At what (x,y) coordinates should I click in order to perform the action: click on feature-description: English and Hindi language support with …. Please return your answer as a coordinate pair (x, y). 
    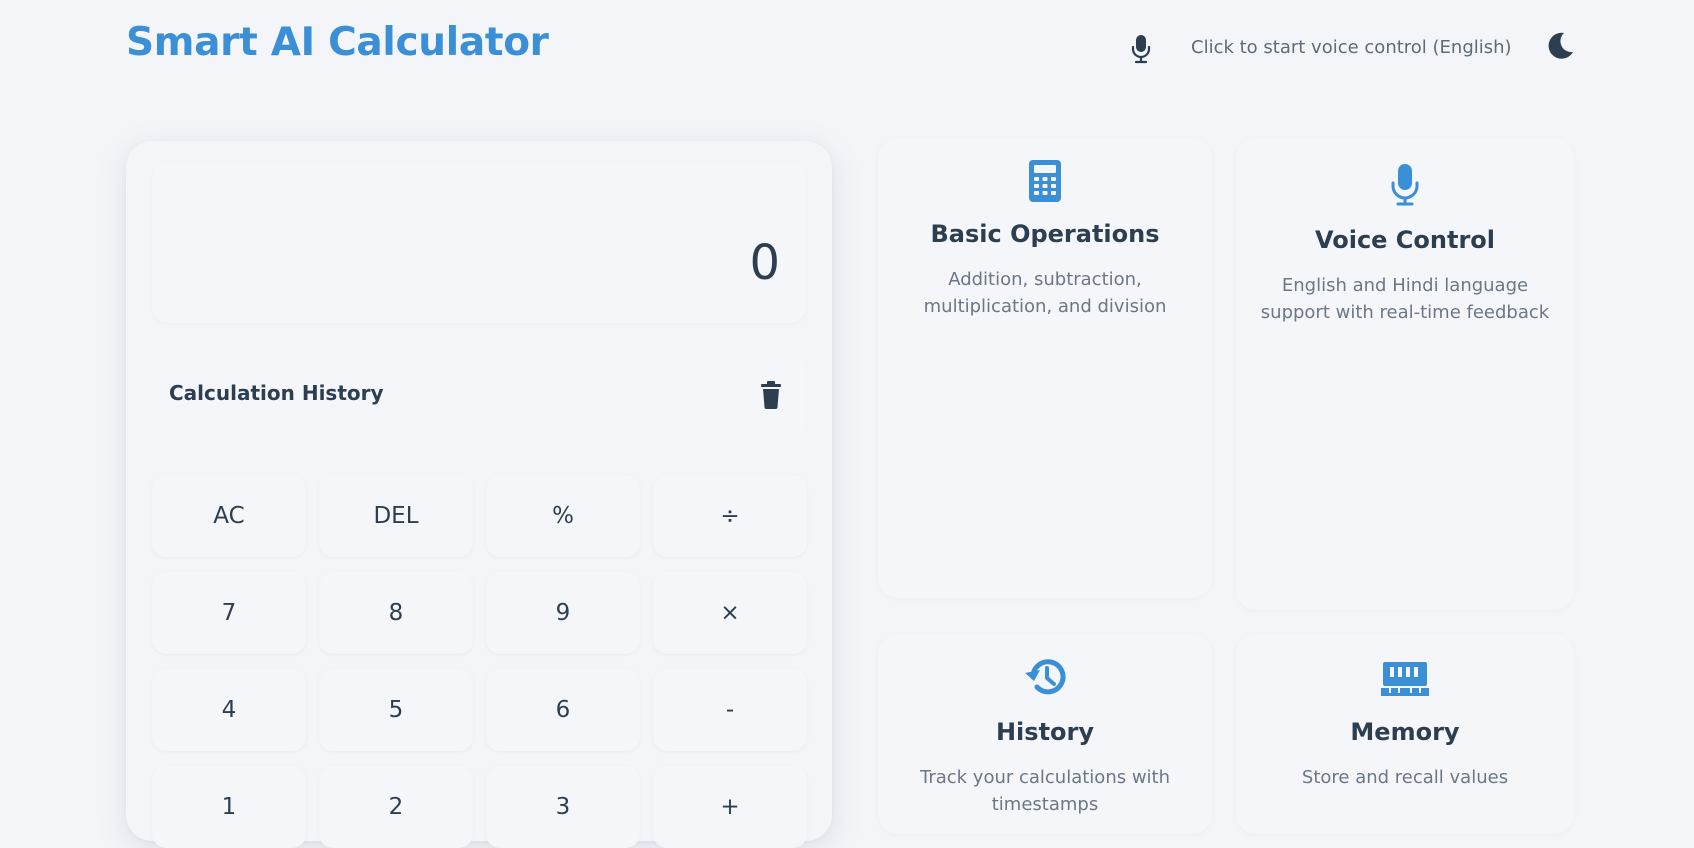
    Looking at the image, I should click on (1405, 299).